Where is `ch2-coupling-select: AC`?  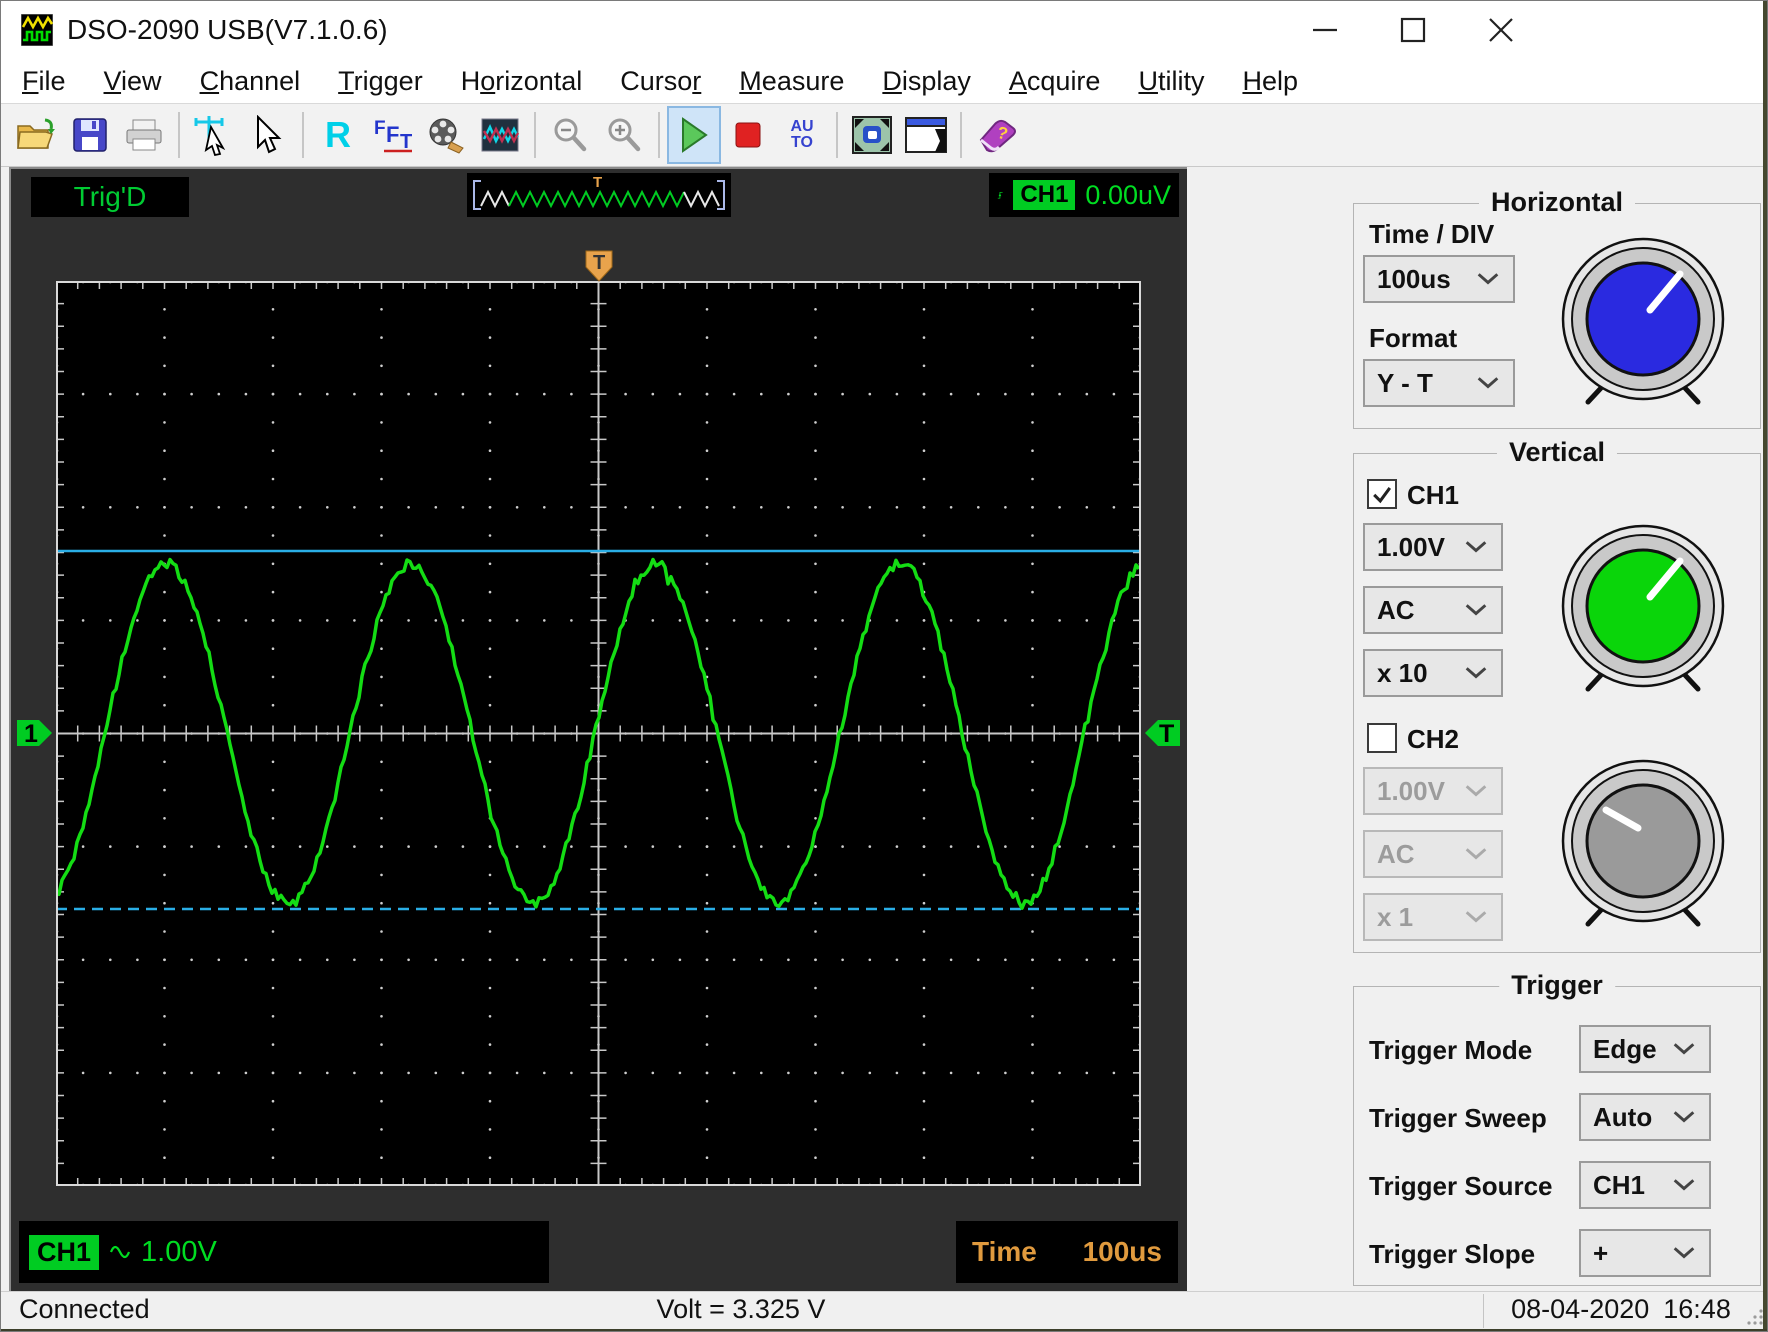 ch2-coupling-select: AC is located at coordinates (1433, 854).